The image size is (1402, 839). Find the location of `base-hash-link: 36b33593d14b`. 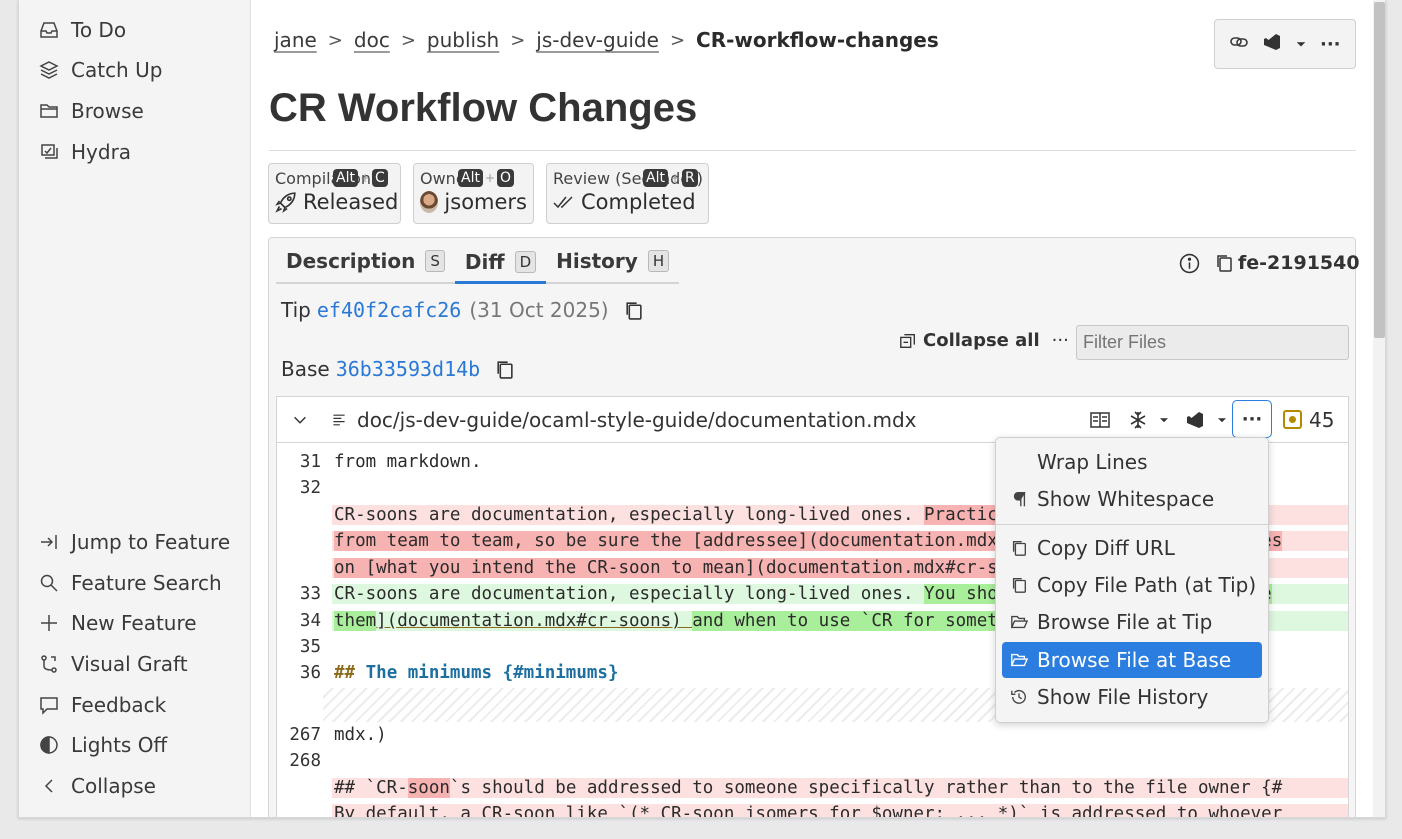

base-hash-link: 36b33593d14b is located at coordinates (408, 369).